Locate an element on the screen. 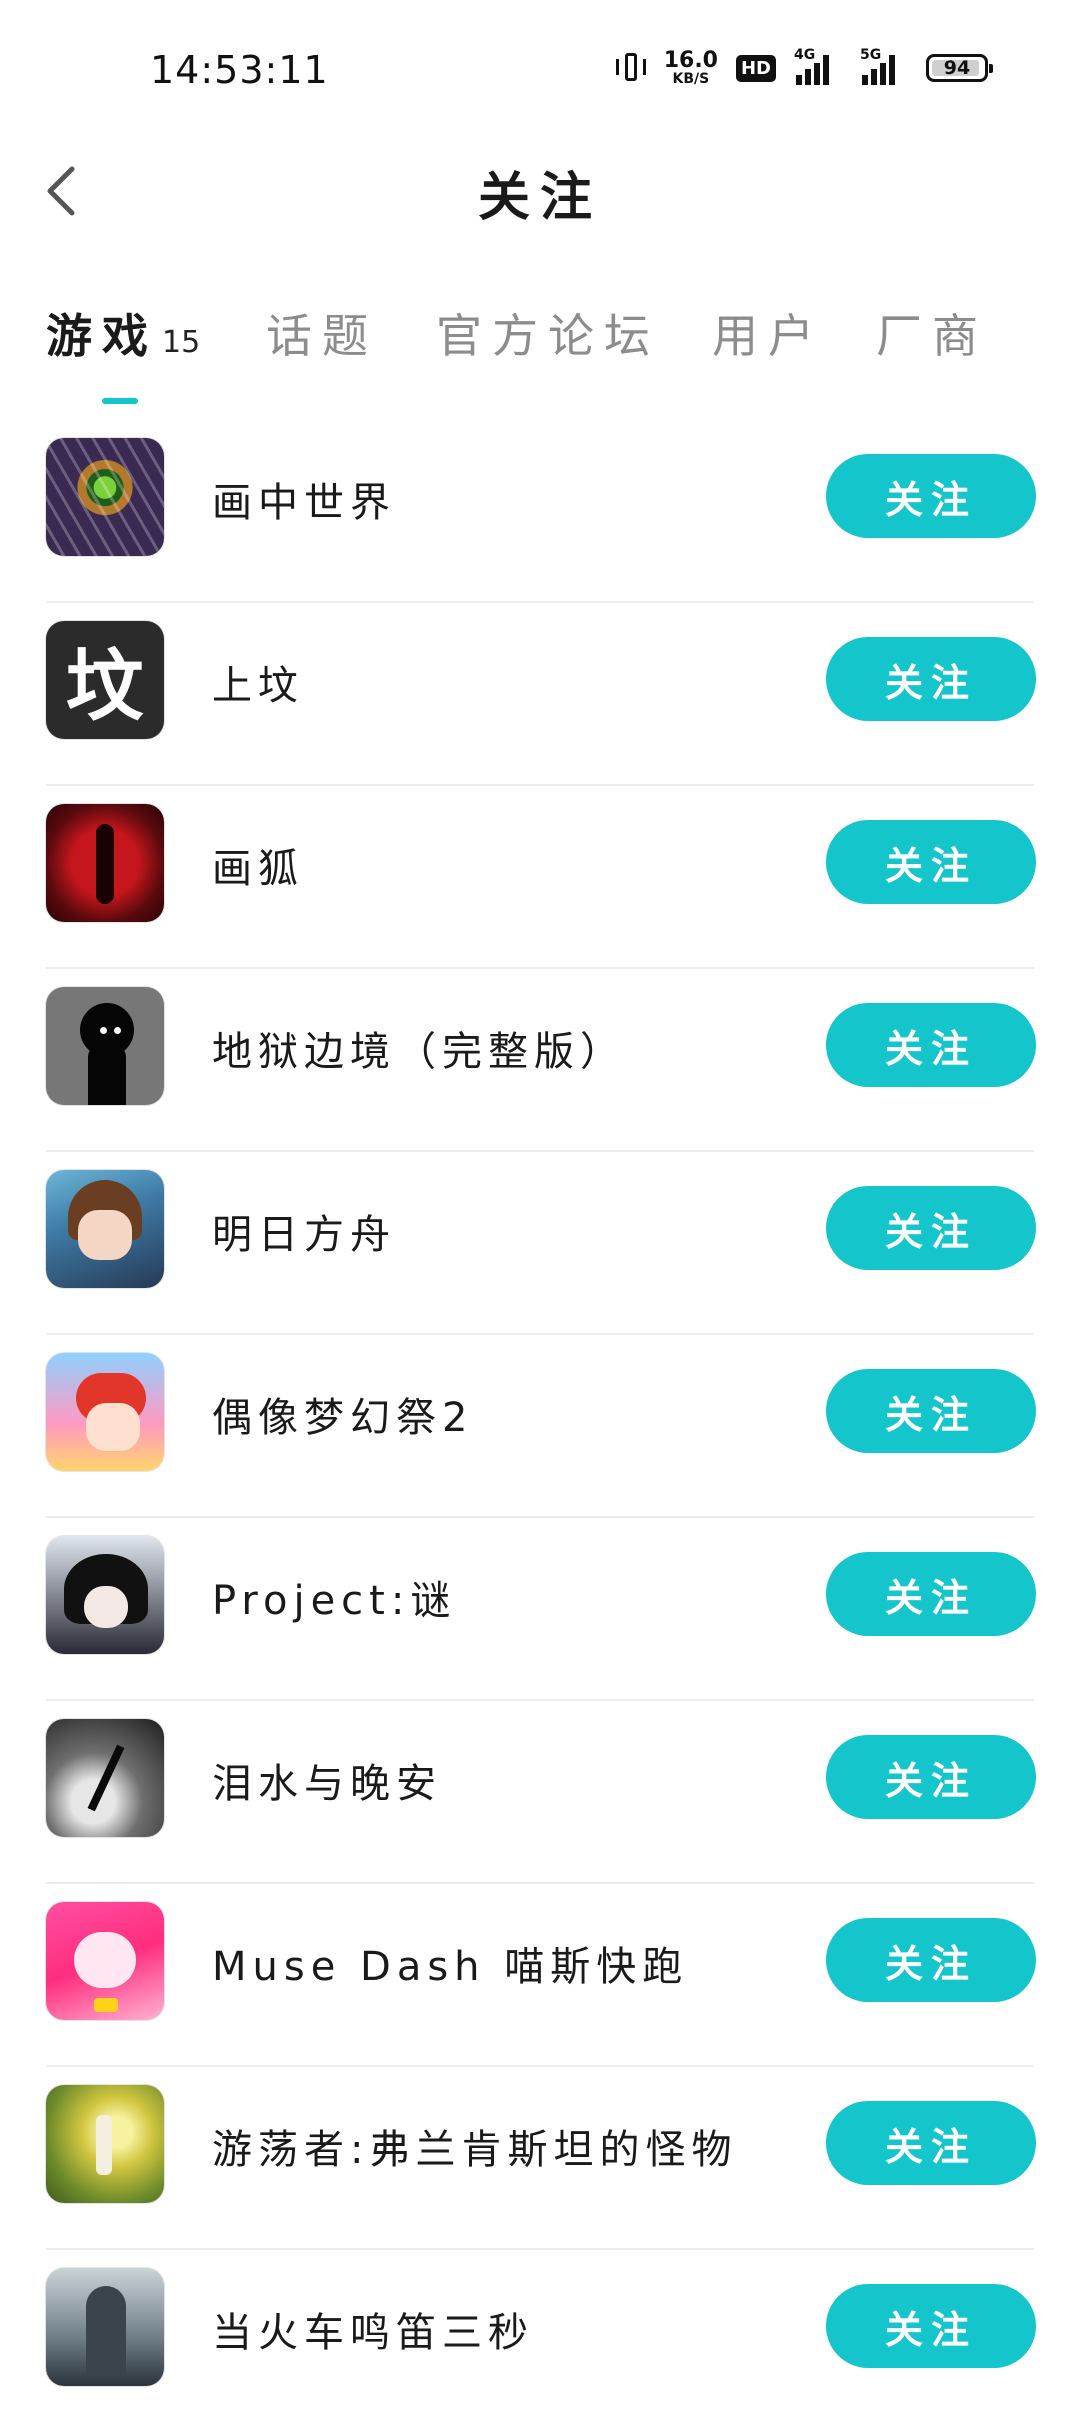 The width and height of the screenshot is (1080, 2433). signal-5g-icon: 5G is located at coordinates (884, 66).